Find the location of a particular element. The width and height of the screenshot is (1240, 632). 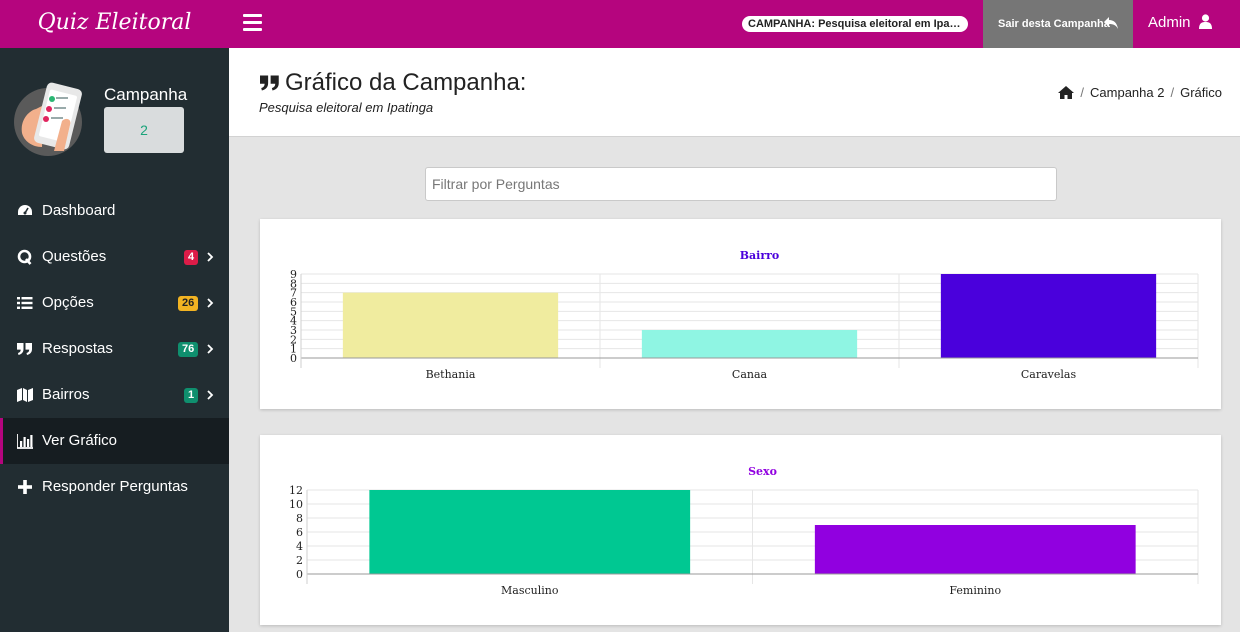

bar-canaa is located at coordinates (749, 344).